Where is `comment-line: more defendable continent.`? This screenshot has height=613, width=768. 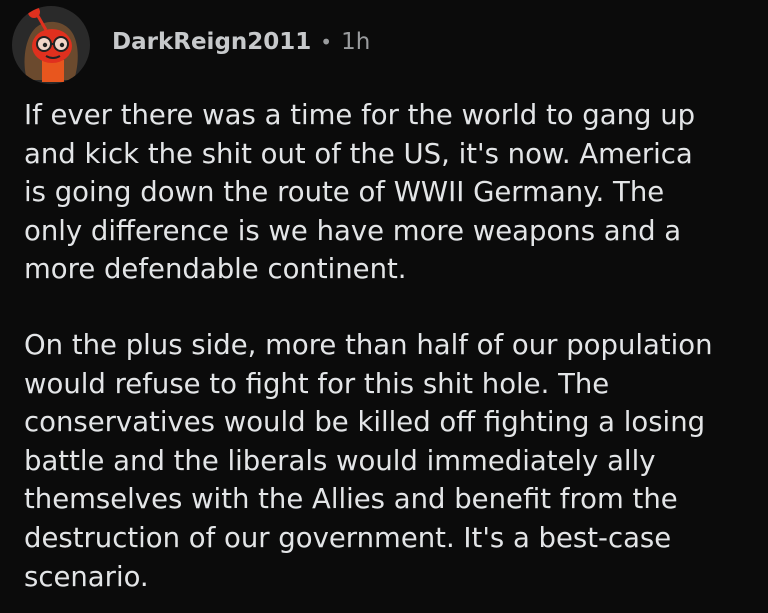 comment-line: more defendable continent. is located at coordinates (215, 269).